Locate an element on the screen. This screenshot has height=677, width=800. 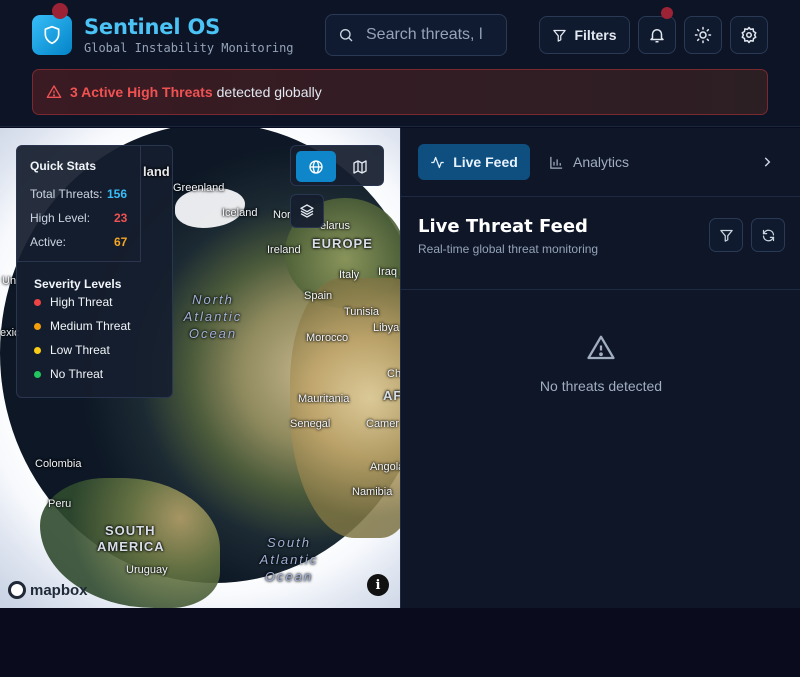
severity-item-low: Low Threat is located at coordinates (72, 350).